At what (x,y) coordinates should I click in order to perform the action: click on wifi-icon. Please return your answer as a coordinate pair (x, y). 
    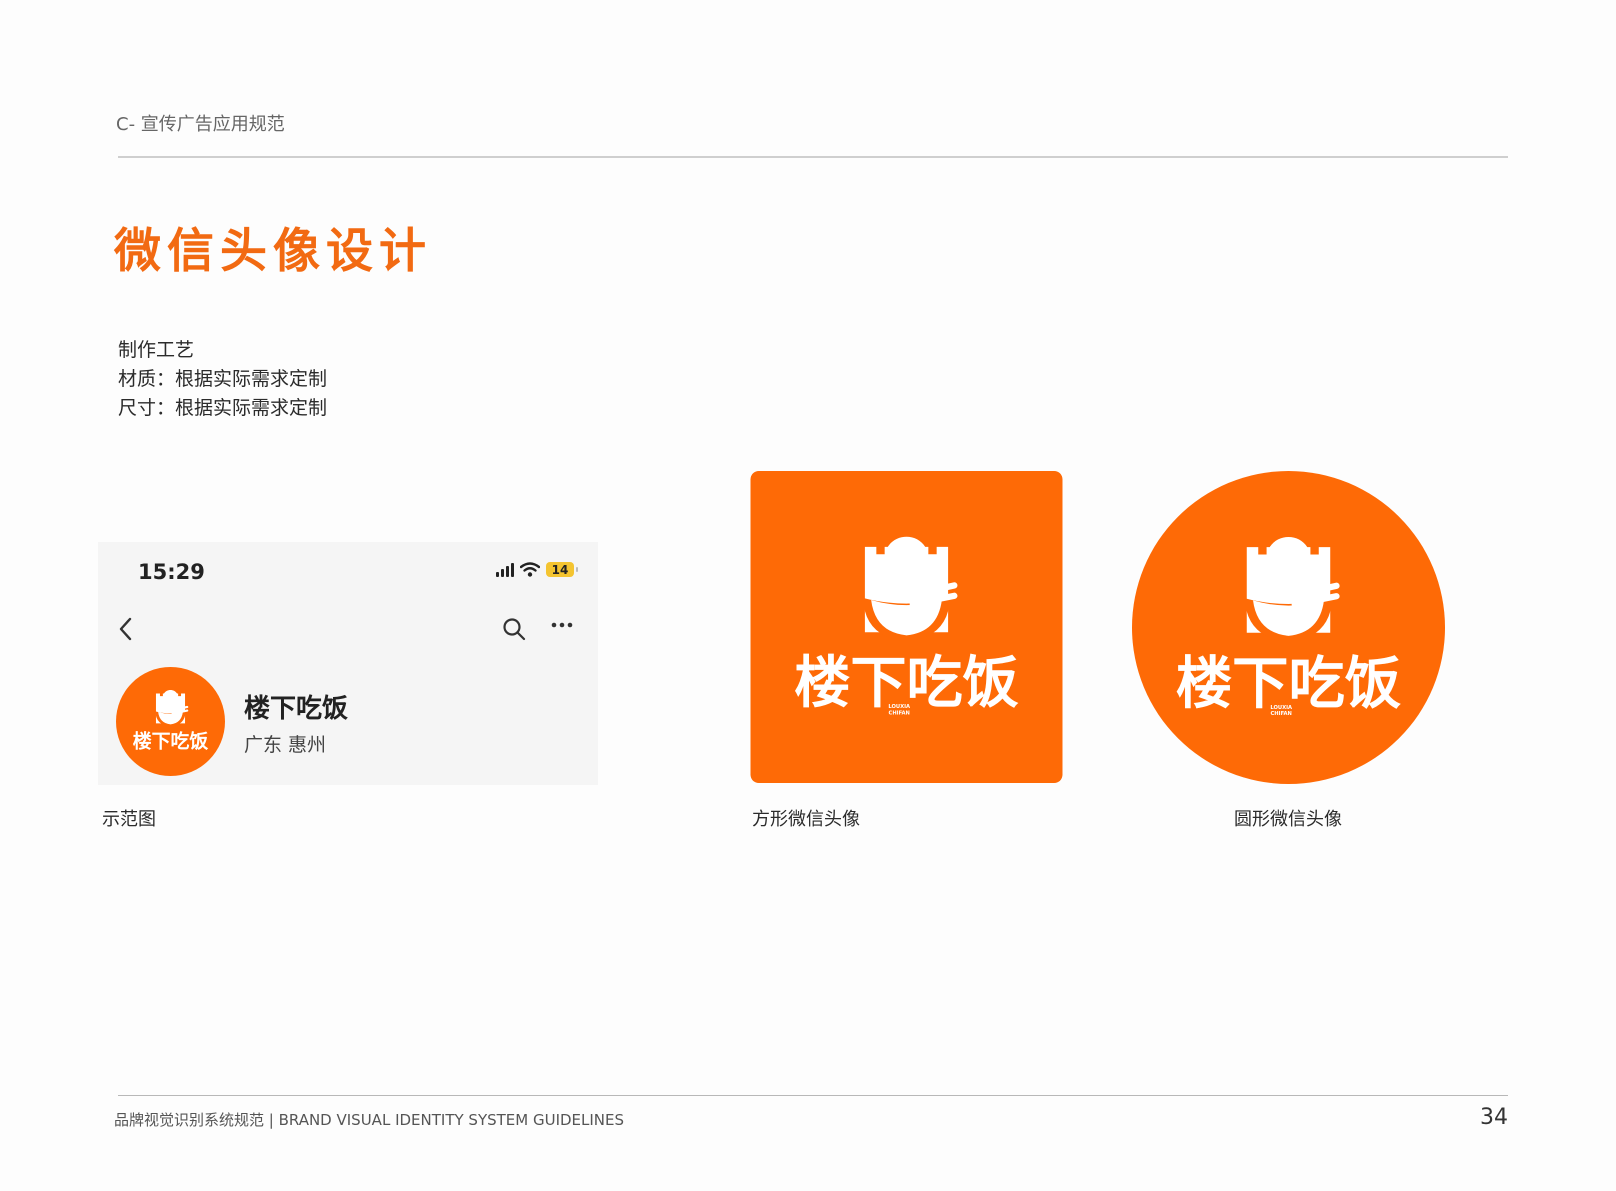
    Looking at the image, I should click on (530, 569).